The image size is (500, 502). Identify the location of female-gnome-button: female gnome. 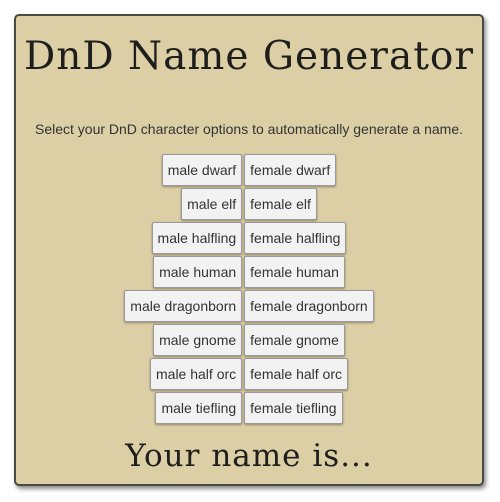
(294, 340).